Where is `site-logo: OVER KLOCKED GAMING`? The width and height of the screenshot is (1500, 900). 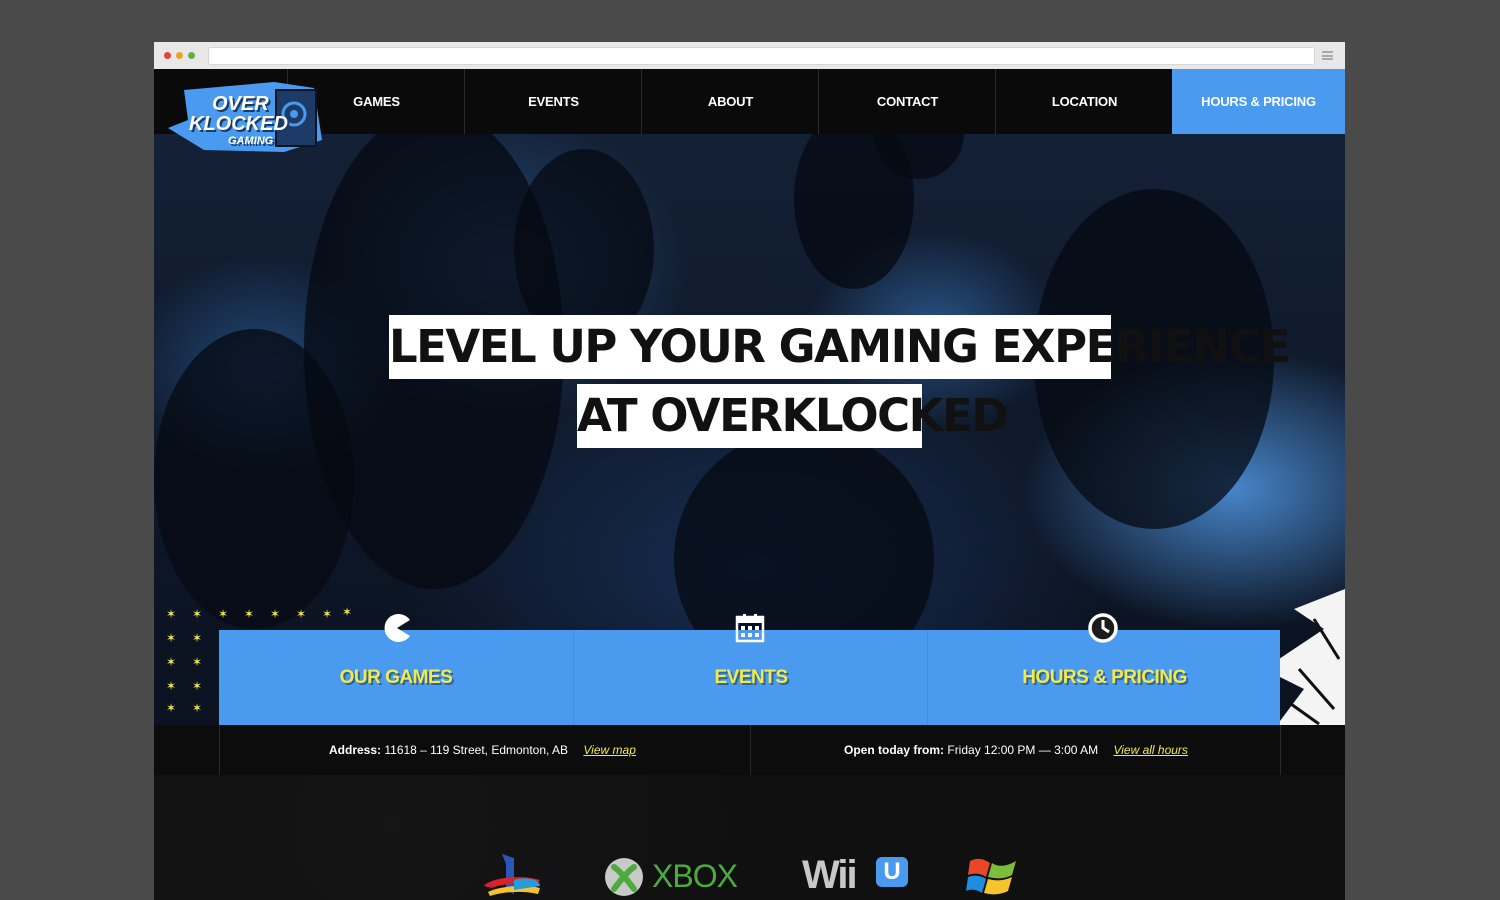
site-logo: OVER KLOCKED GAMING is located at coordinates (244, 119).